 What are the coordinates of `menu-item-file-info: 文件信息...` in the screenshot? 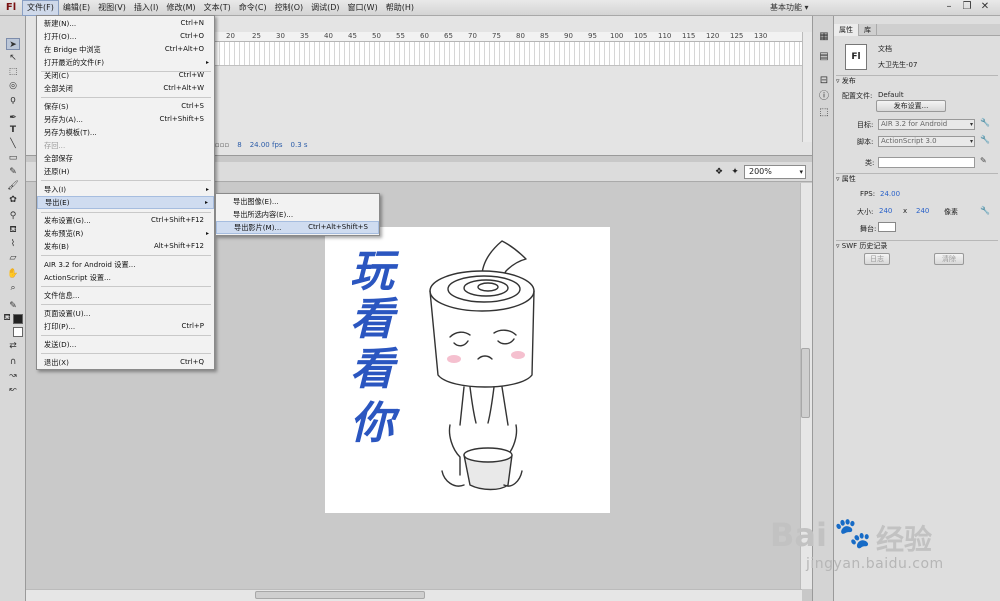 It's located at (125, 295).